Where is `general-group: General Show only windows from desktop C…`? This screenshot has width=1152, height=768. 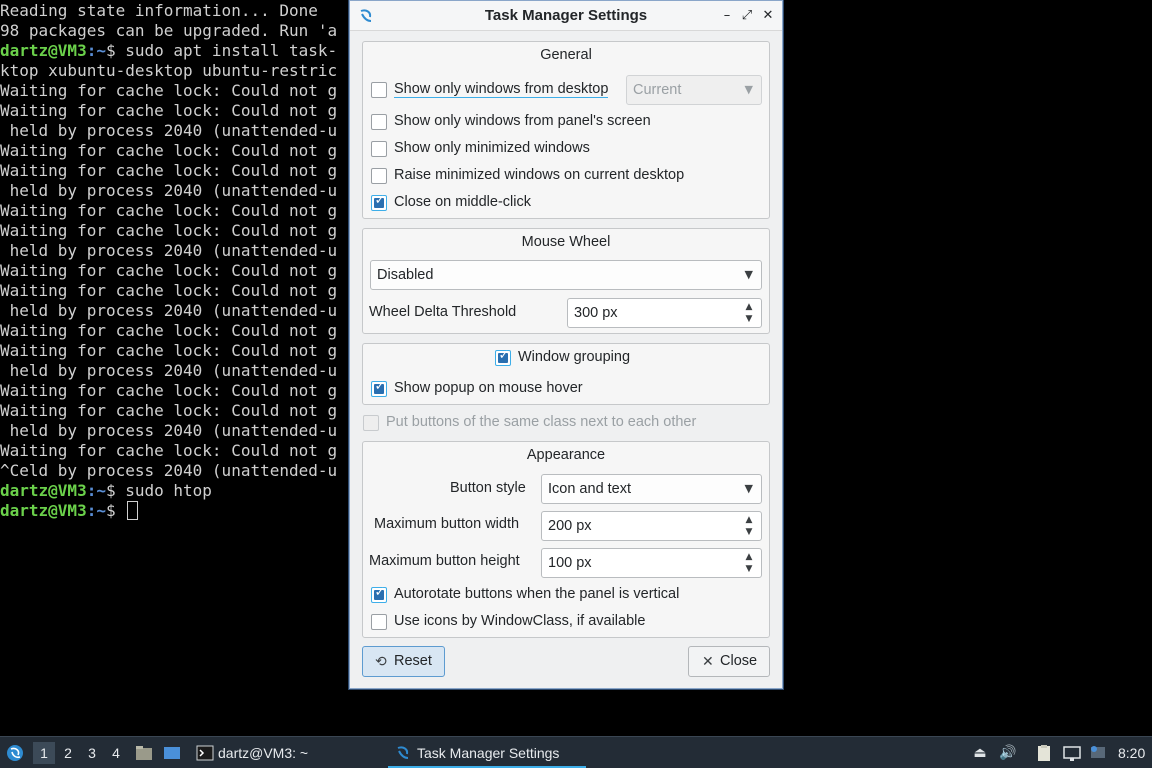
general-group: General Show only windows from desktop C… is located at coordinates (566, 130).